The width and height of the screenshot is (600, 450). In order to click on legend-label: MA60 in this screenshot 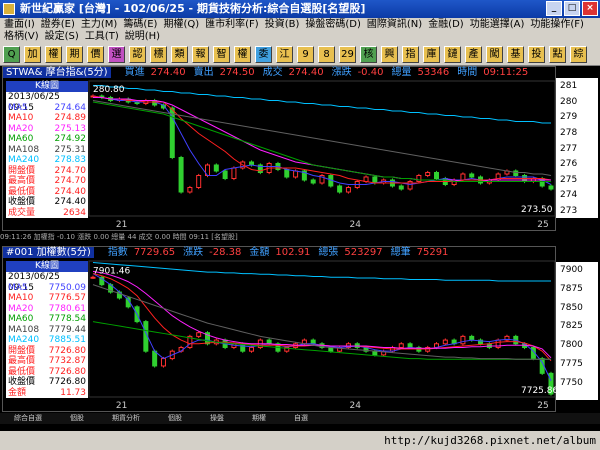, I will do `click(21, 319)`.